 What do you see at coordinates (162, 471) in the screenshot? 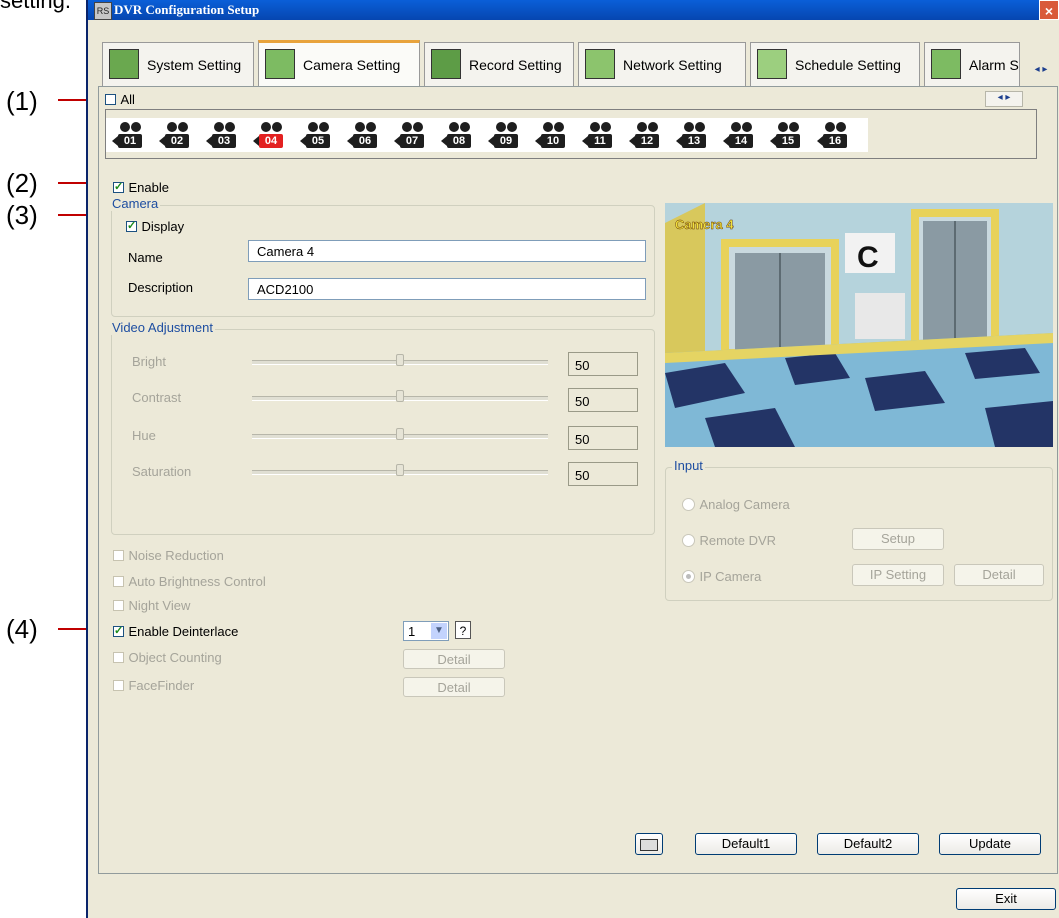
I see `saturation-label: Saturation` at bounding box center [162, 471].